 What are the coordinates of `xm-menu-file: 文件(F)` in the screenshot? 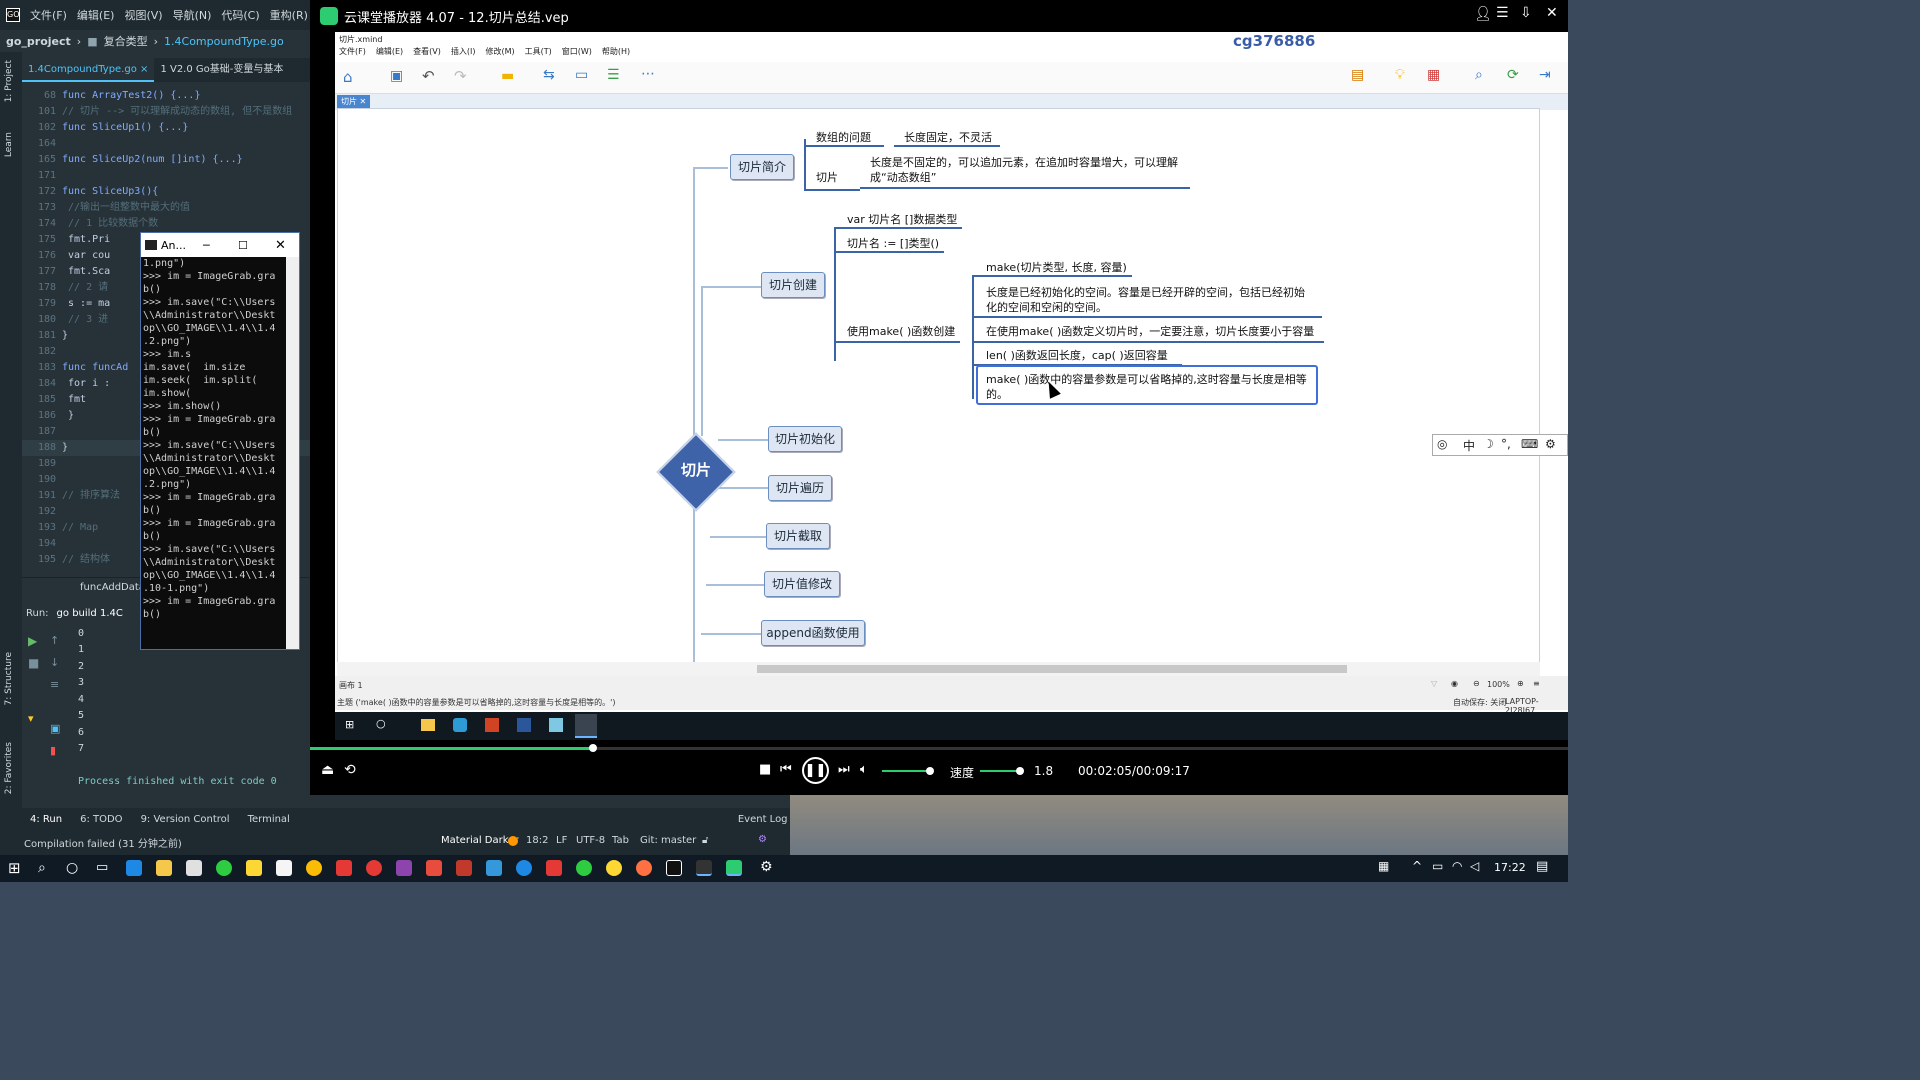 It's located at (352, 54).